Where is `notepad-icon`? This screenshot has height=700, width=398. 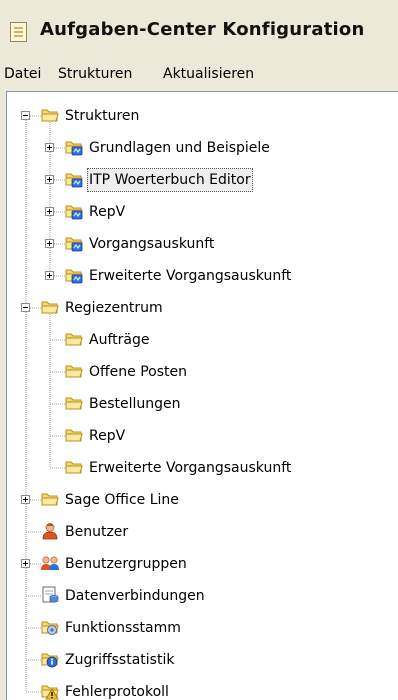 notepad-icon is located at coordinates (18, 32).